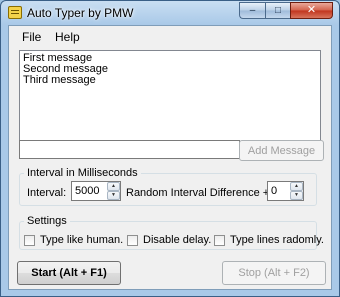 The height and width of the screenshot is (297, 340). I want to click on title-bar: Auto Typer by PMW – □ ✕, so click(170, 13).